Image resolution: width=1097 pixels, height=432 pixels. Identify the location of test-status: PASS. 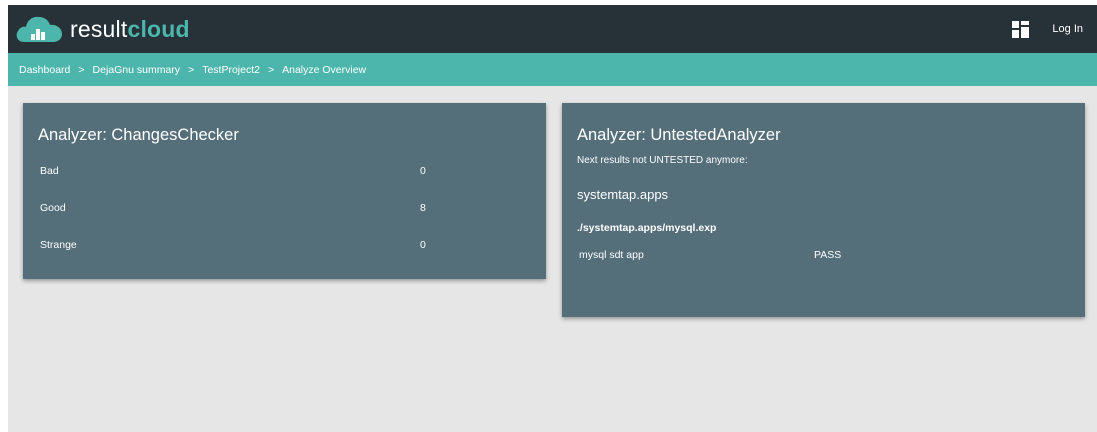
(828, 255).